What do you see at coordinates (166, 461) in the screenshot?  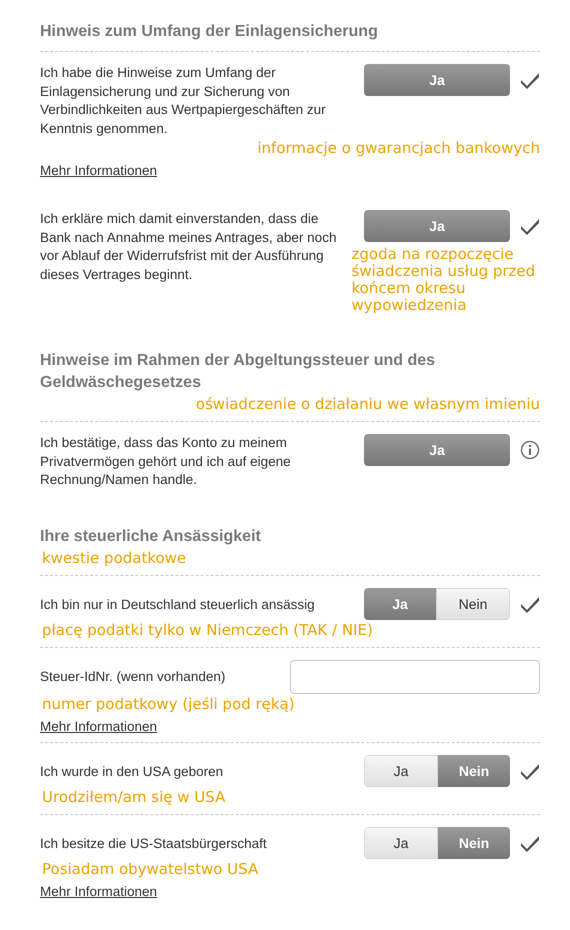 I see `row-label: Ich bestätige, dass das Konto zu meinem Privatvermögen gehört und ich auf eigene Rechnung/Namen handle.` at bounding box center [166, 461].